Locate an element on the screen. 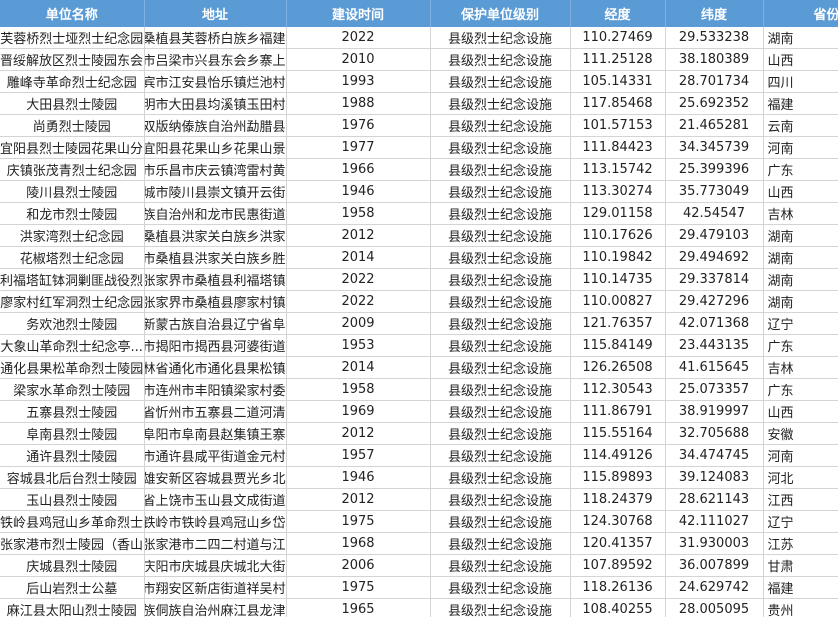 This screenshot has height=617, width=838. cell-address: 黔东南苗族侗族自治州麻江县龙津 is located at coordinates (215, 607).